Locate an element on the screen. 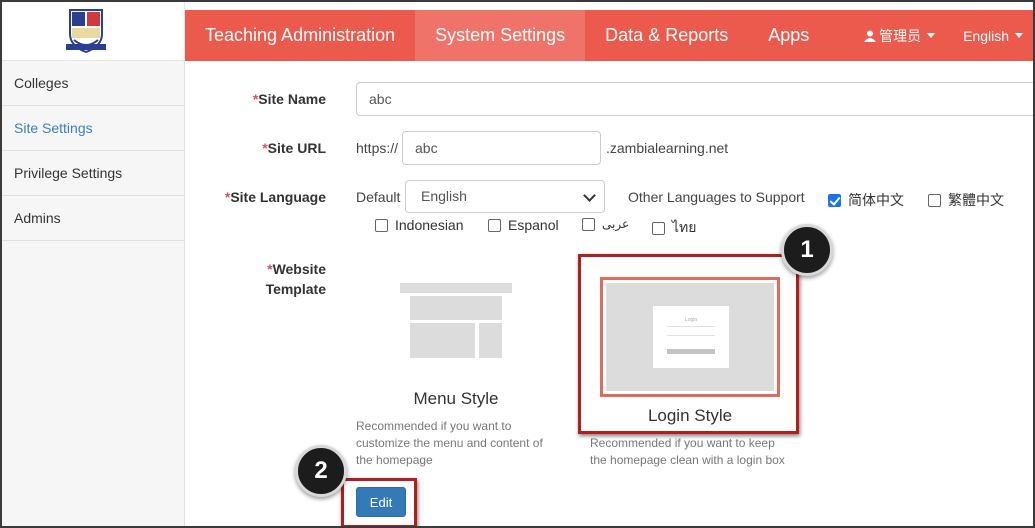 The height and width of the screenshot is (528, 1035). site-name-input: abc is located at coordinates (694, 99).